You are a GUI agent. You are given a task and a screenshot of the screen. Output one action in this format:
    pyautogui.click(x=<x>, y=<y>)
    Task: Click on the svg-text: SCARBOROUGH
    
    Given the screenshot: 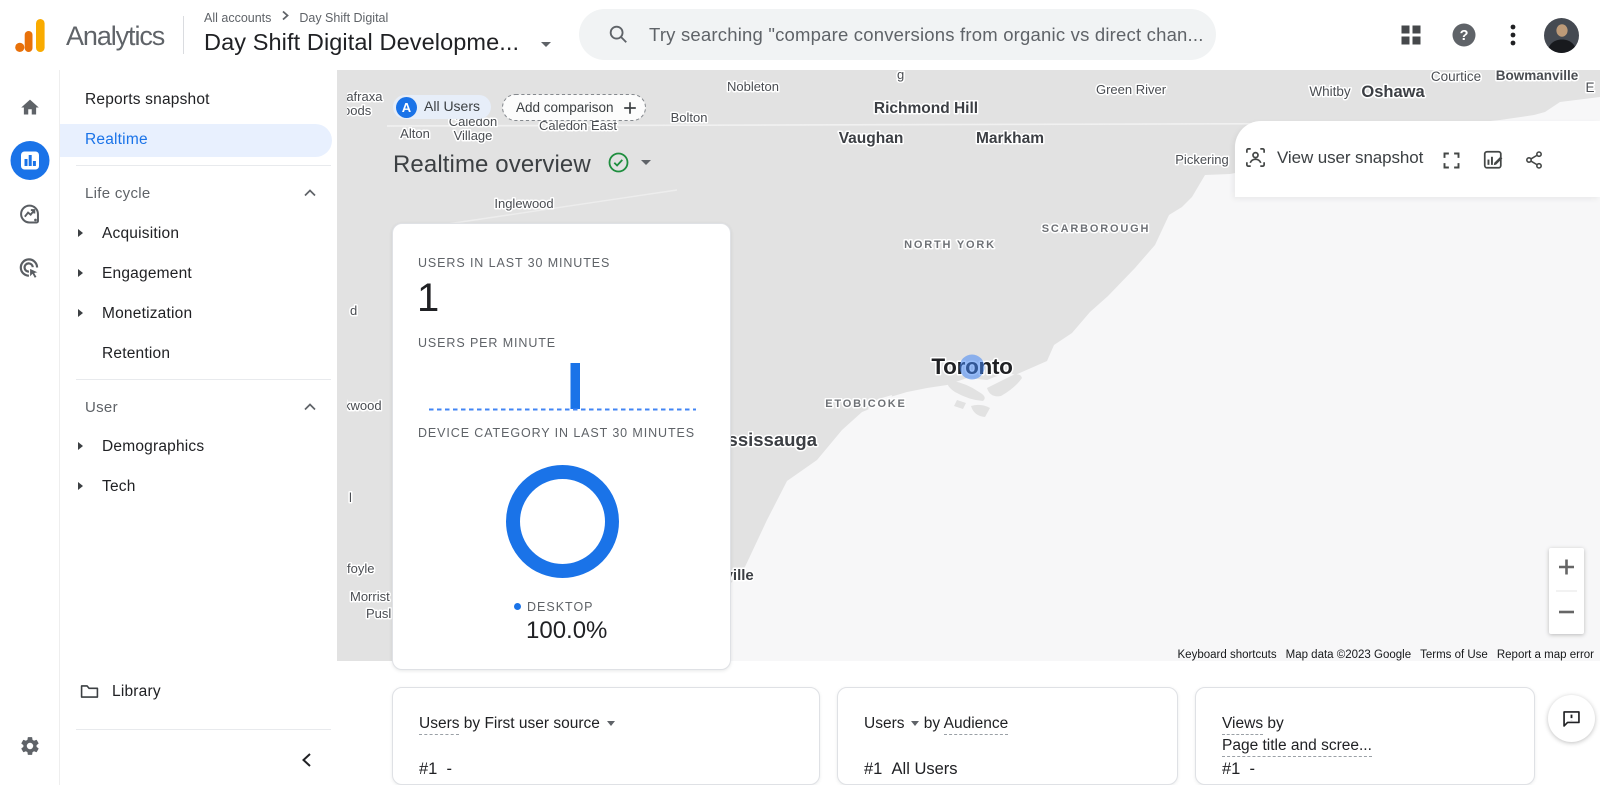 What is the action you would take?
    pyautogui.click(x=1096, y=229)
    